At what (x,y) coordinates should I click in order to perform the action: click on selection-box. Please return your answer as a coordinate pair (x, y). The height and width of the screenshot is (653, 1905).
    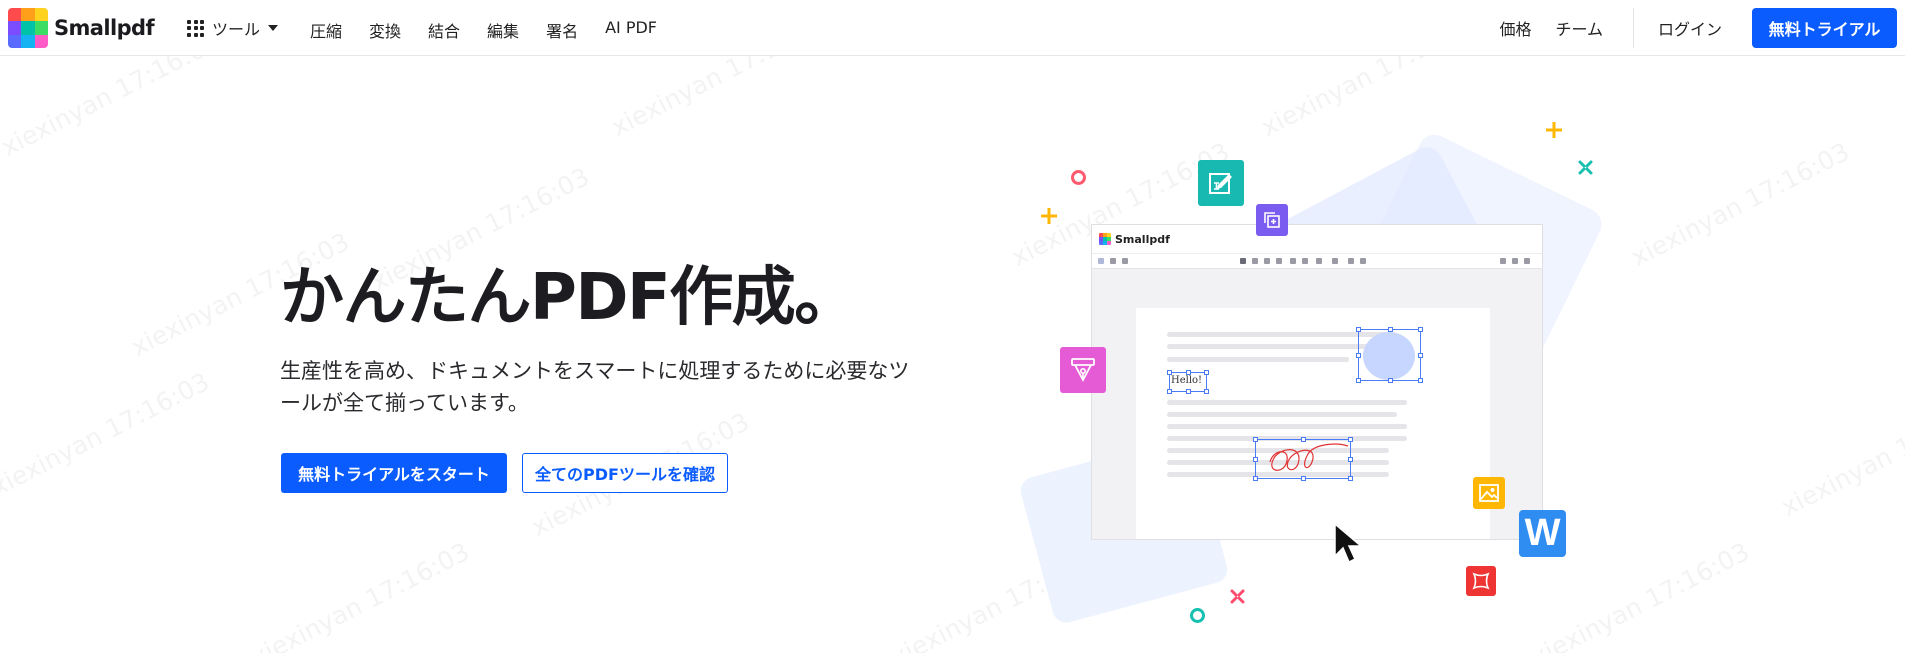
    Looking at the image, I should click on (1389, 355).